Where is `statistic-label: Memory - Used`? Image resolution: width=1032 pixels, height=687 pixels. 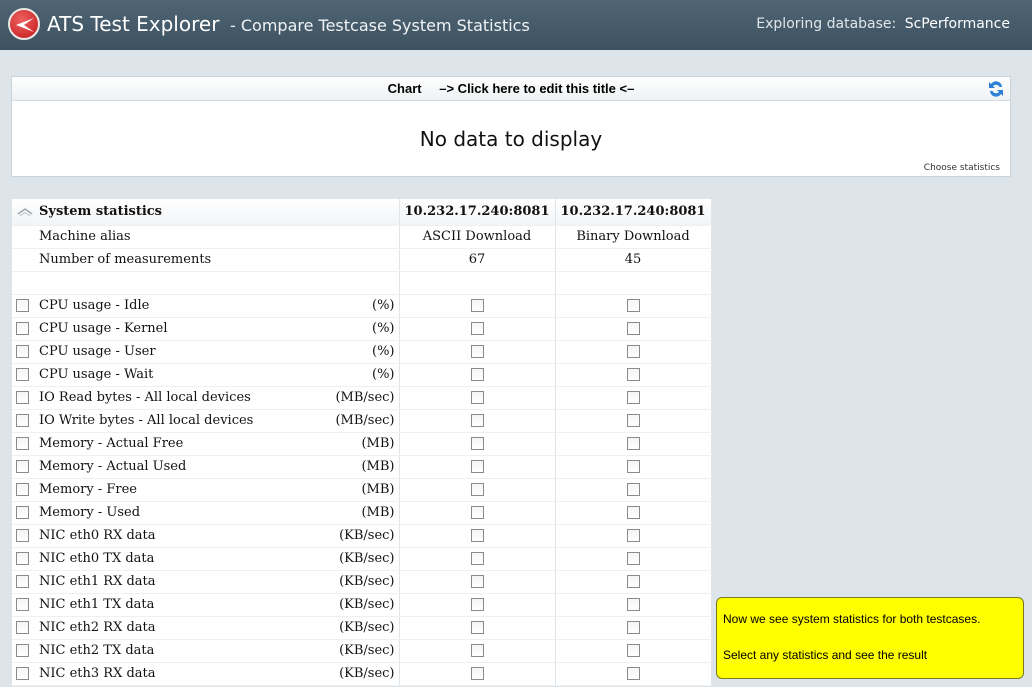 statistic-label: Memory - Used is located at coordinates (90, 512).